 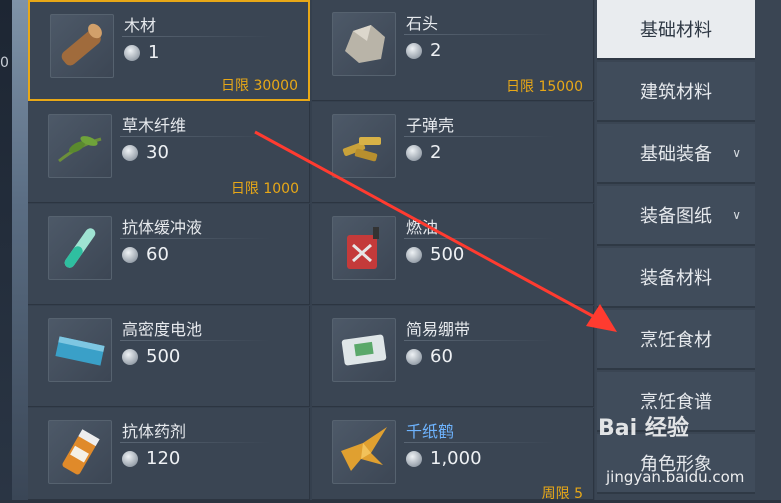 I want to click on tab-basic-materials: 基础材料, so click(x=676, y=30).